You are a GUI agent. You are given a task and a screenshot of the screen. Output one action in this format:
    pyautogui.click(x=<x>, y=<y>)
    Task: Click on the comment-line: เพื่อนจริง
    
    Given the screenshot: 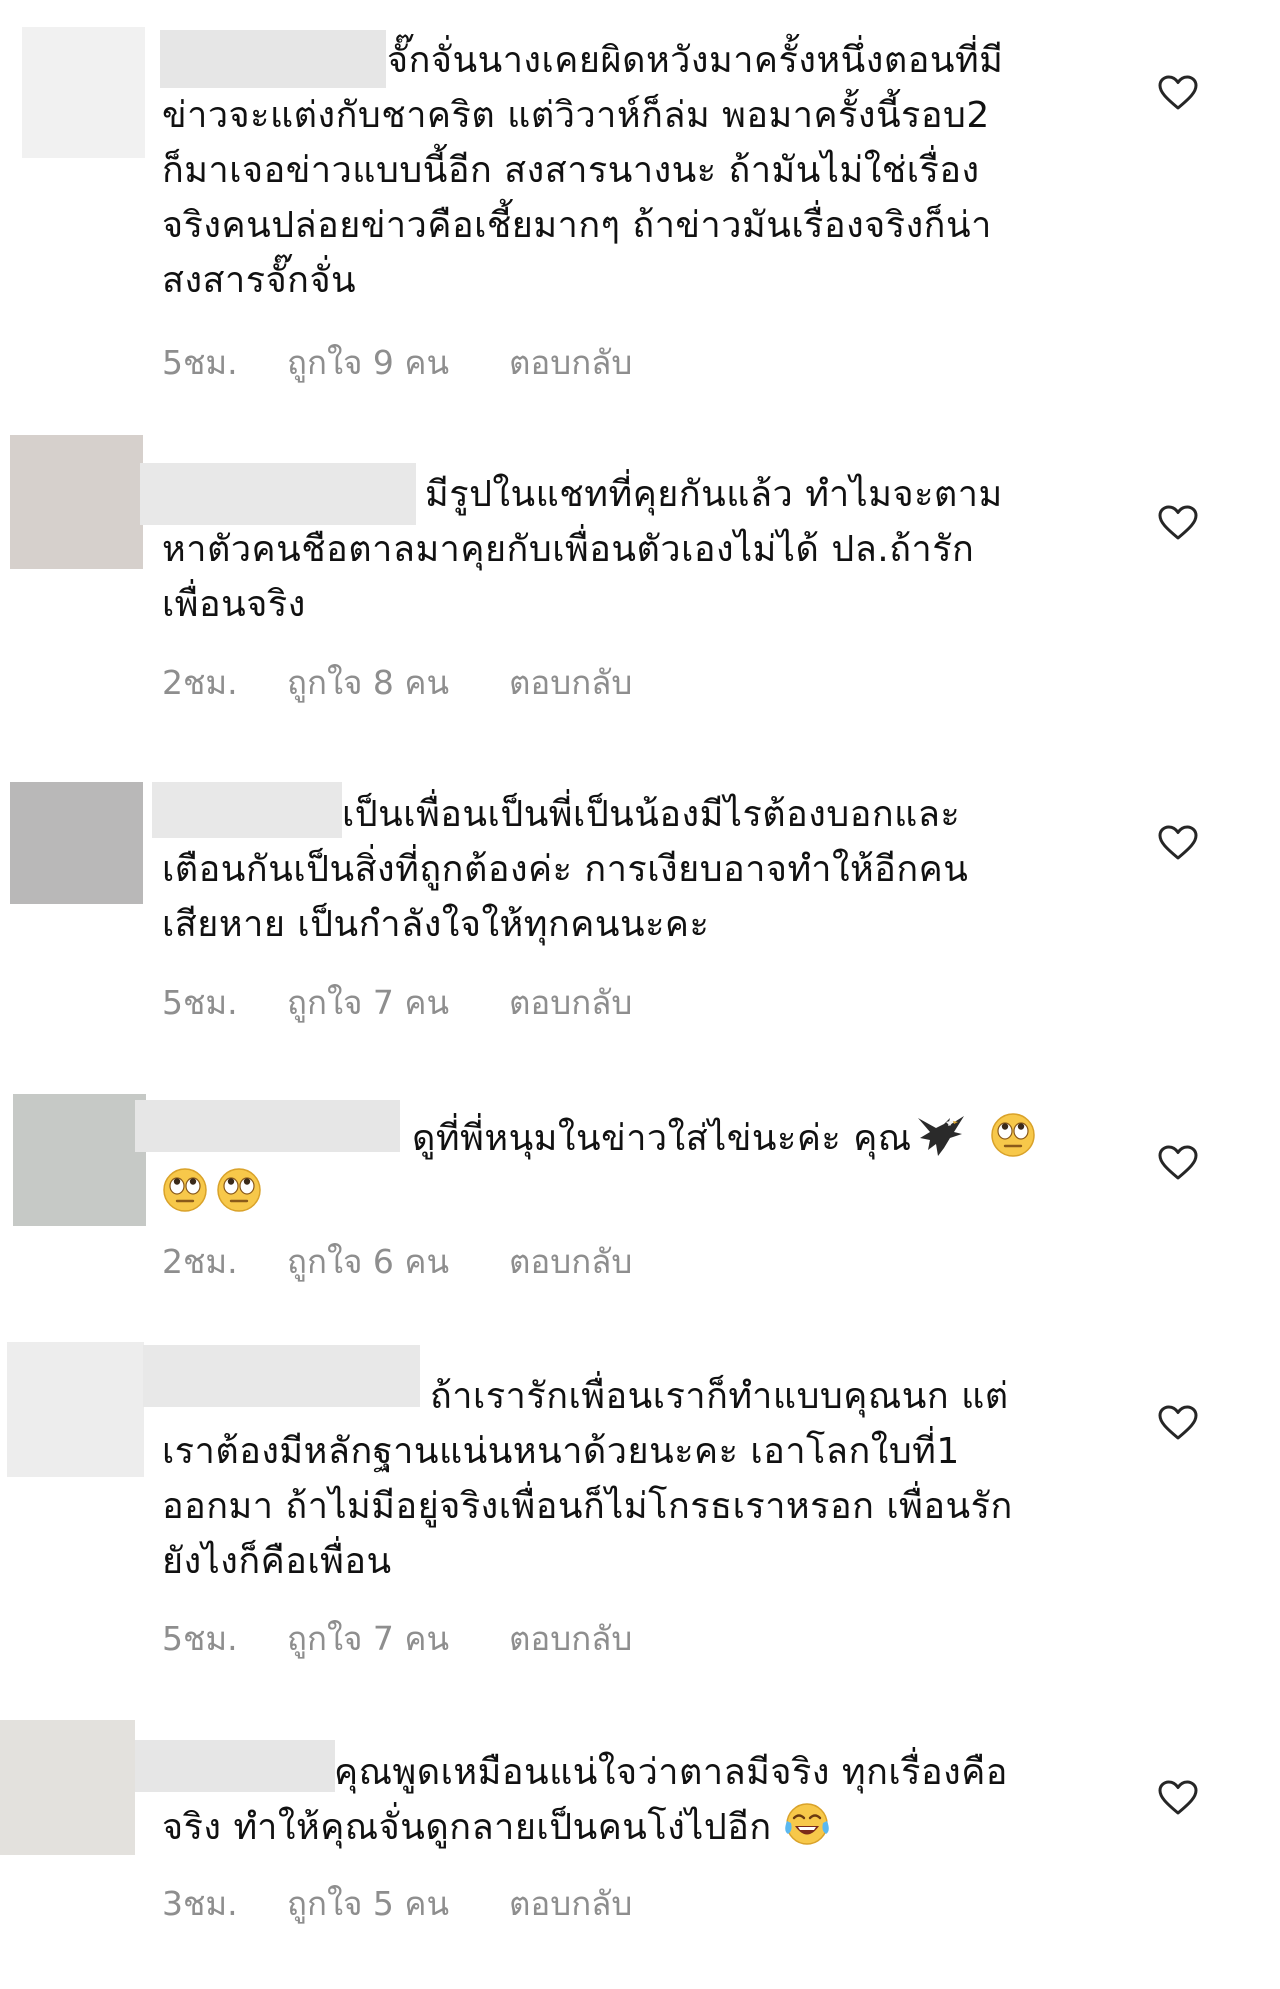 What is the action you would take?
    pyautogui.click(x=234, y=604)
    